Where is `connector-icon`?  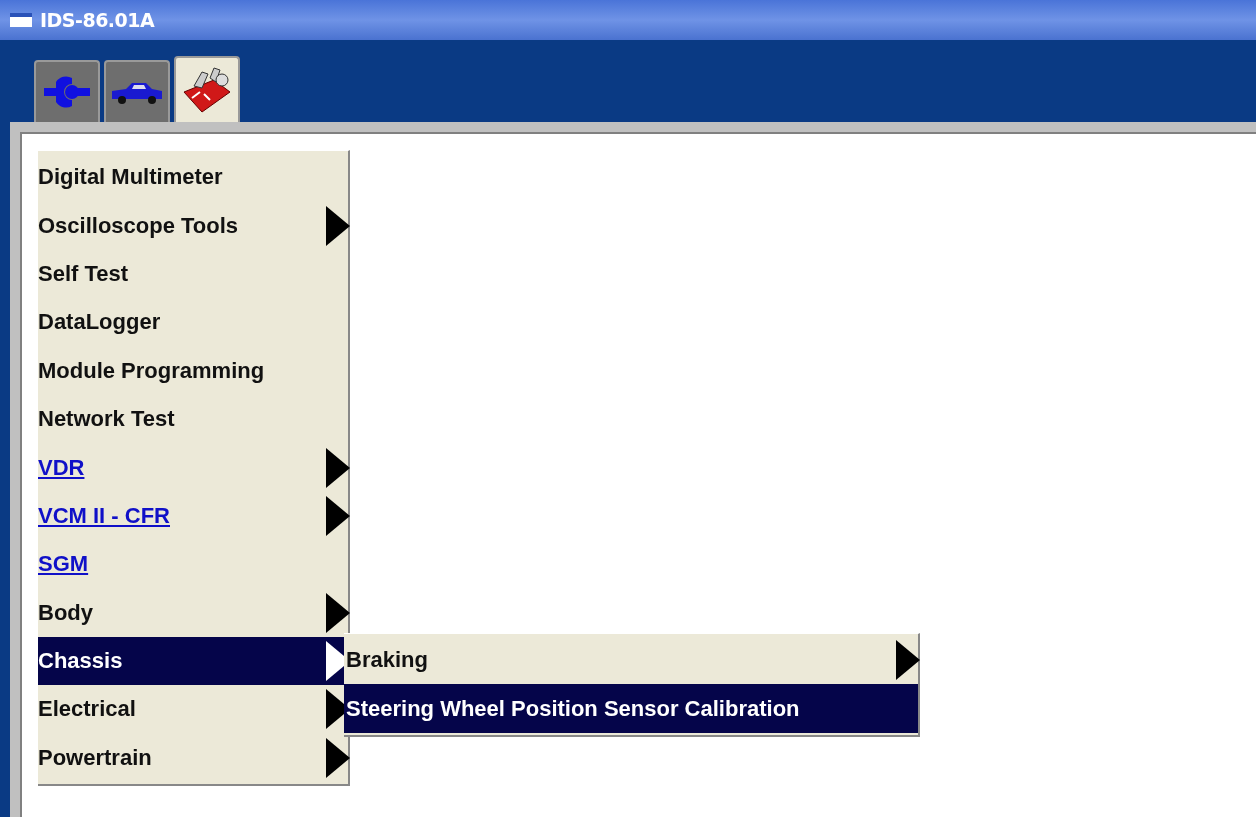
connector-icon is located at coordinates (67, 92).